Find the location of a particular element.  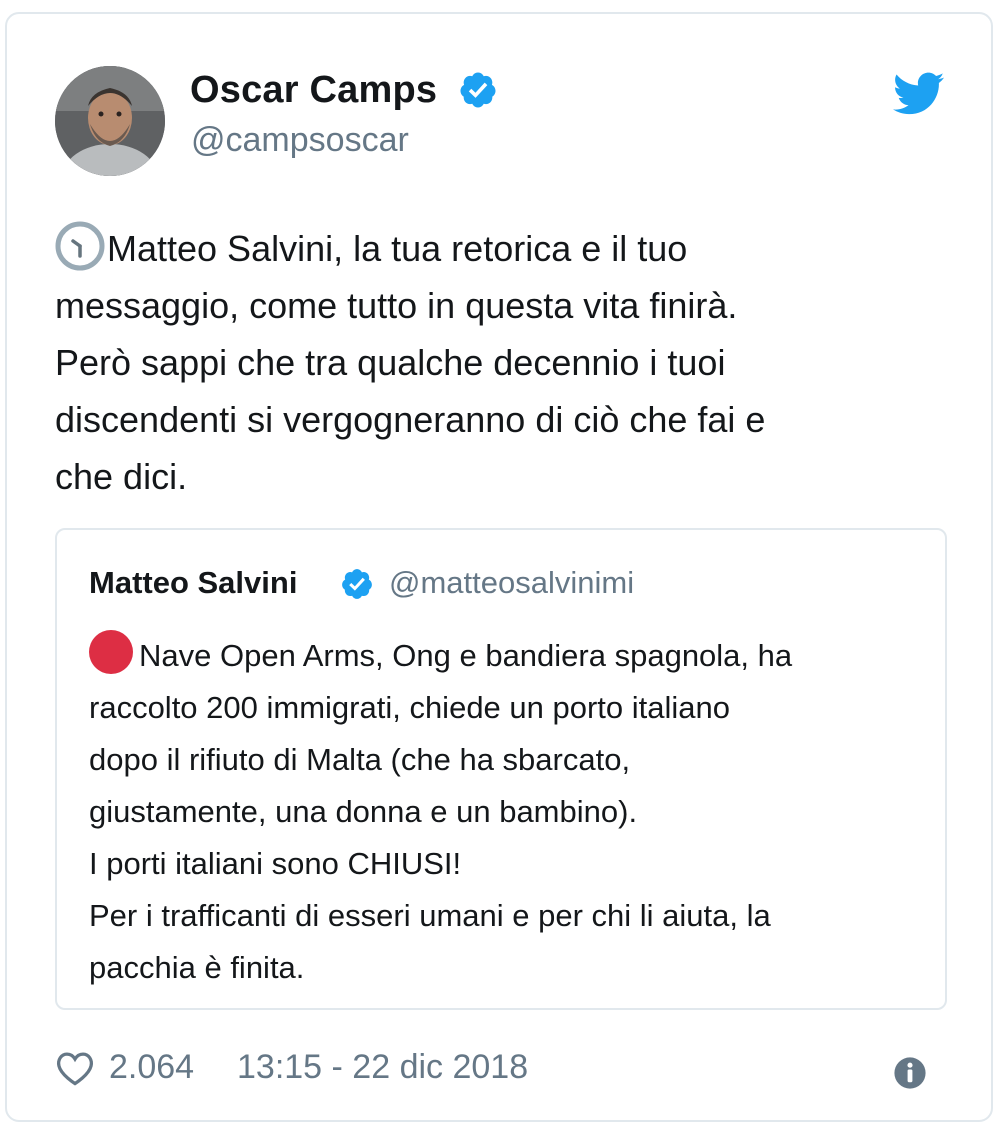

author-avatar is located at coordinates (110, 121).